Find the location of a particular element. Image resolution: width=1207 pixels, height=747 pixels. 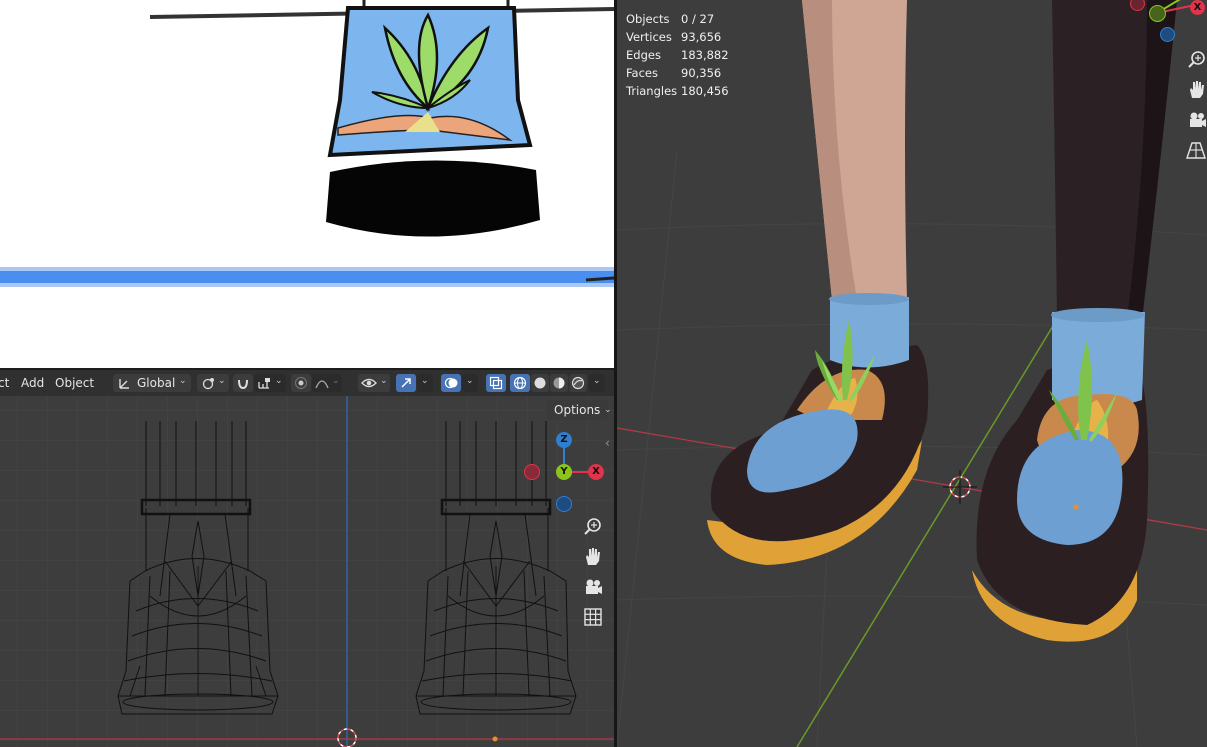

transform-orientation-dropdown: Global ⌄ is located at coordinates (152, 383).